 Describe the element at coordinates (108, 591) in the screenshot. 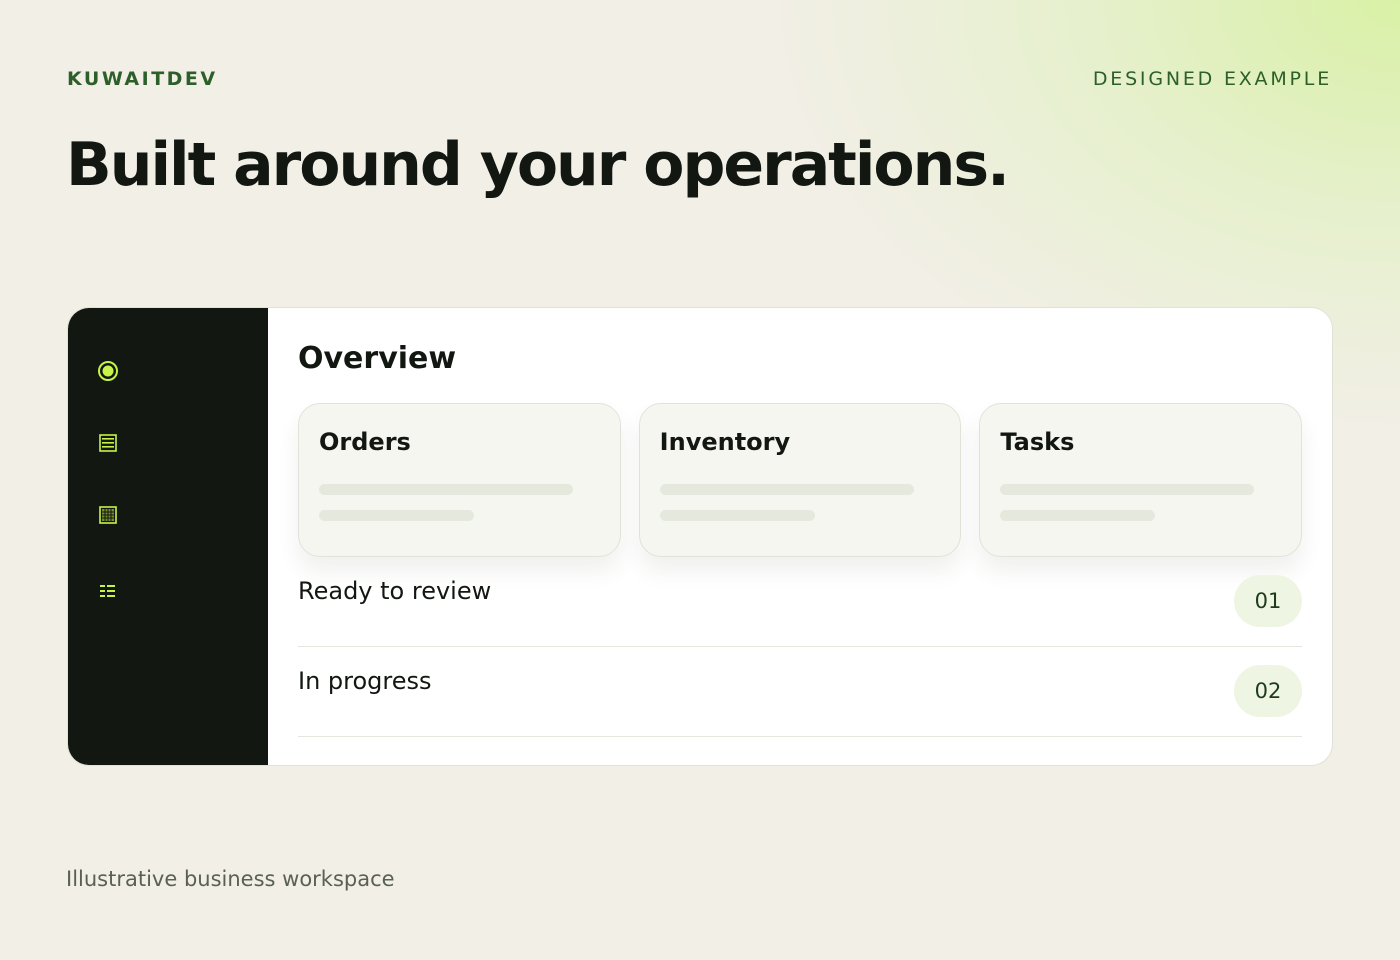

I see `checklist-icon` at that location.